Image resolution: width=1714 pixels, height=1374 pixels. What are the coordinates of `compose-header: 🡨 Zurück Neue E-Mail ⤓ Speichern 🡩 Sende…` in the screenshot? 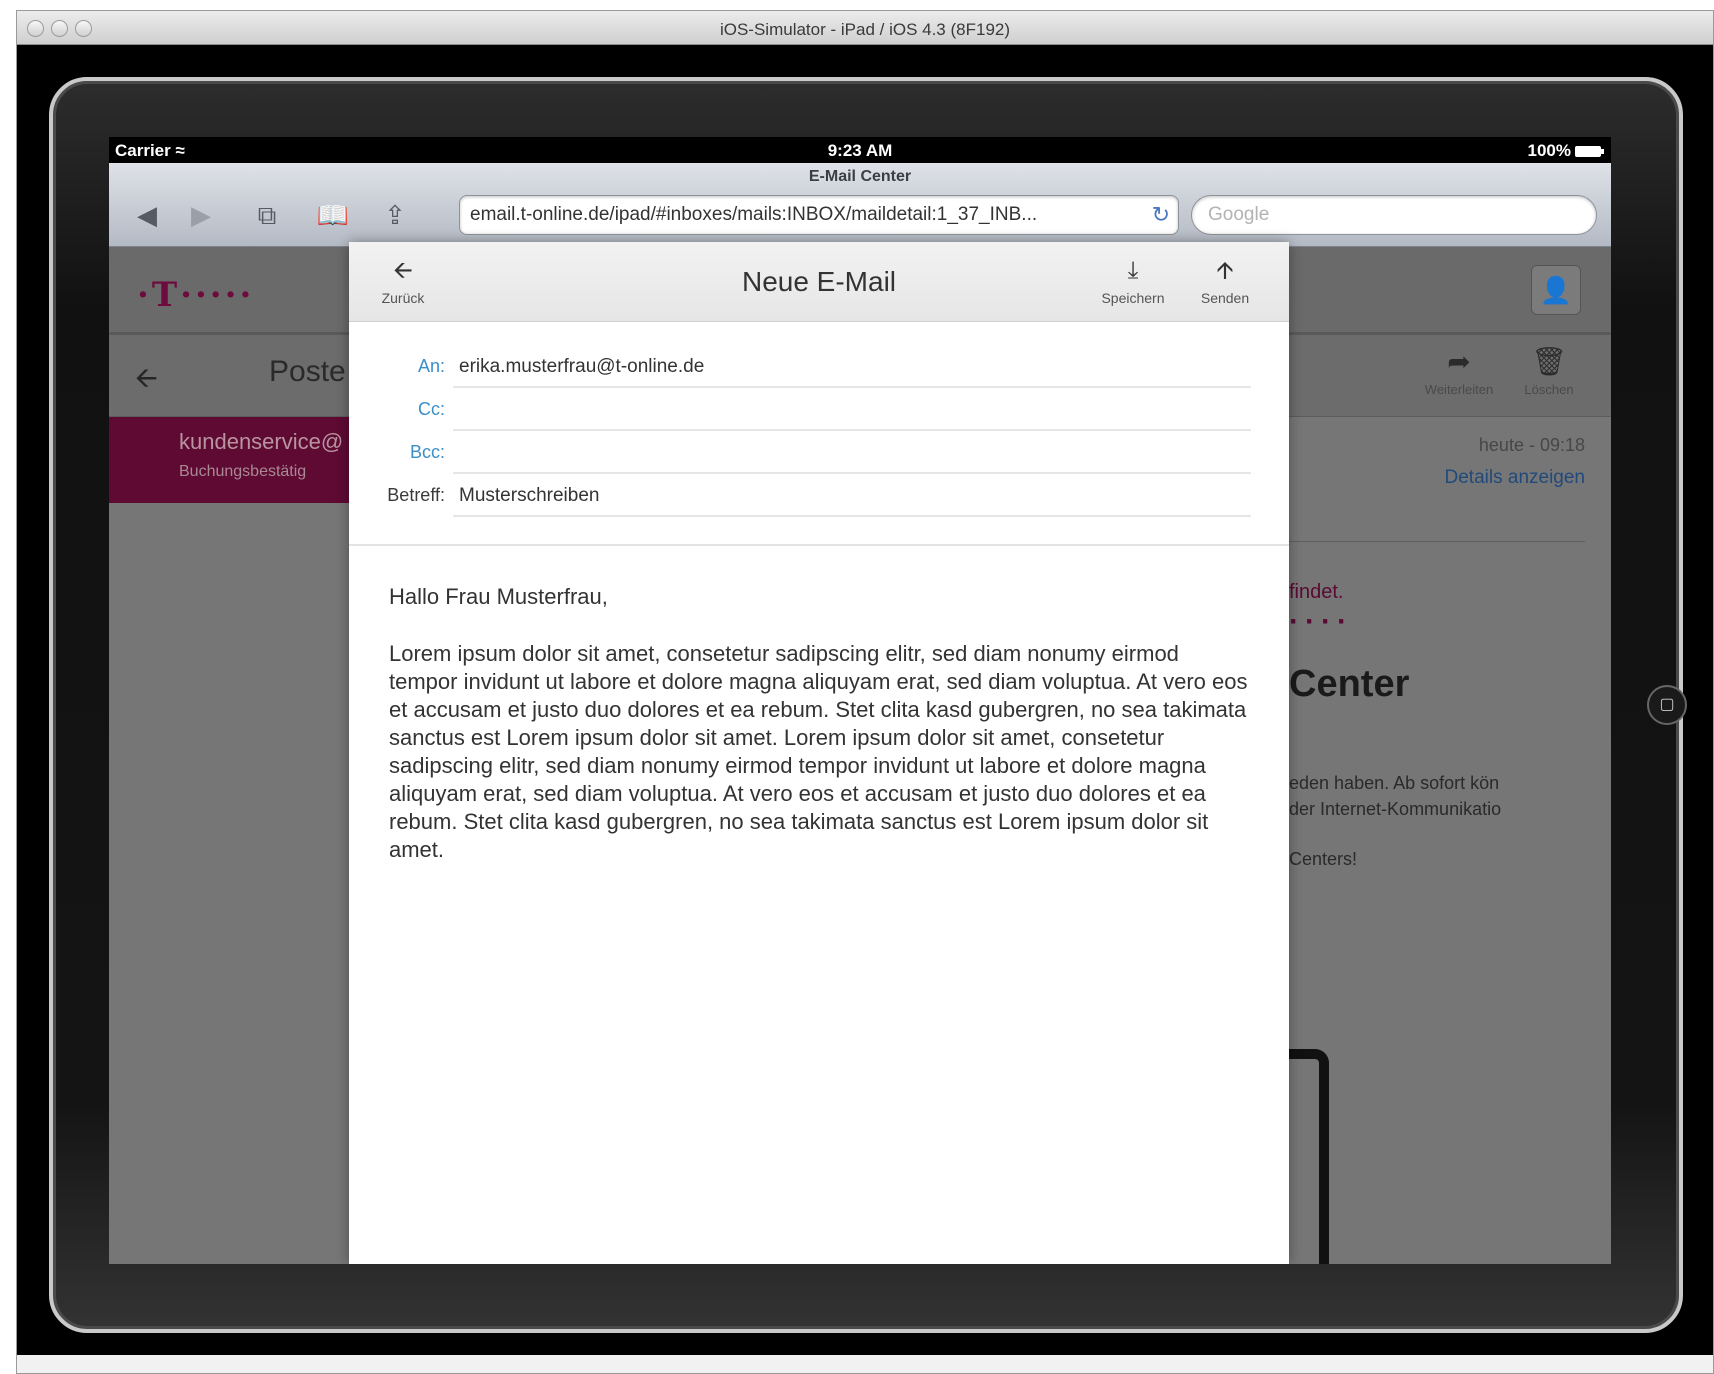 It's located at (819, 282).